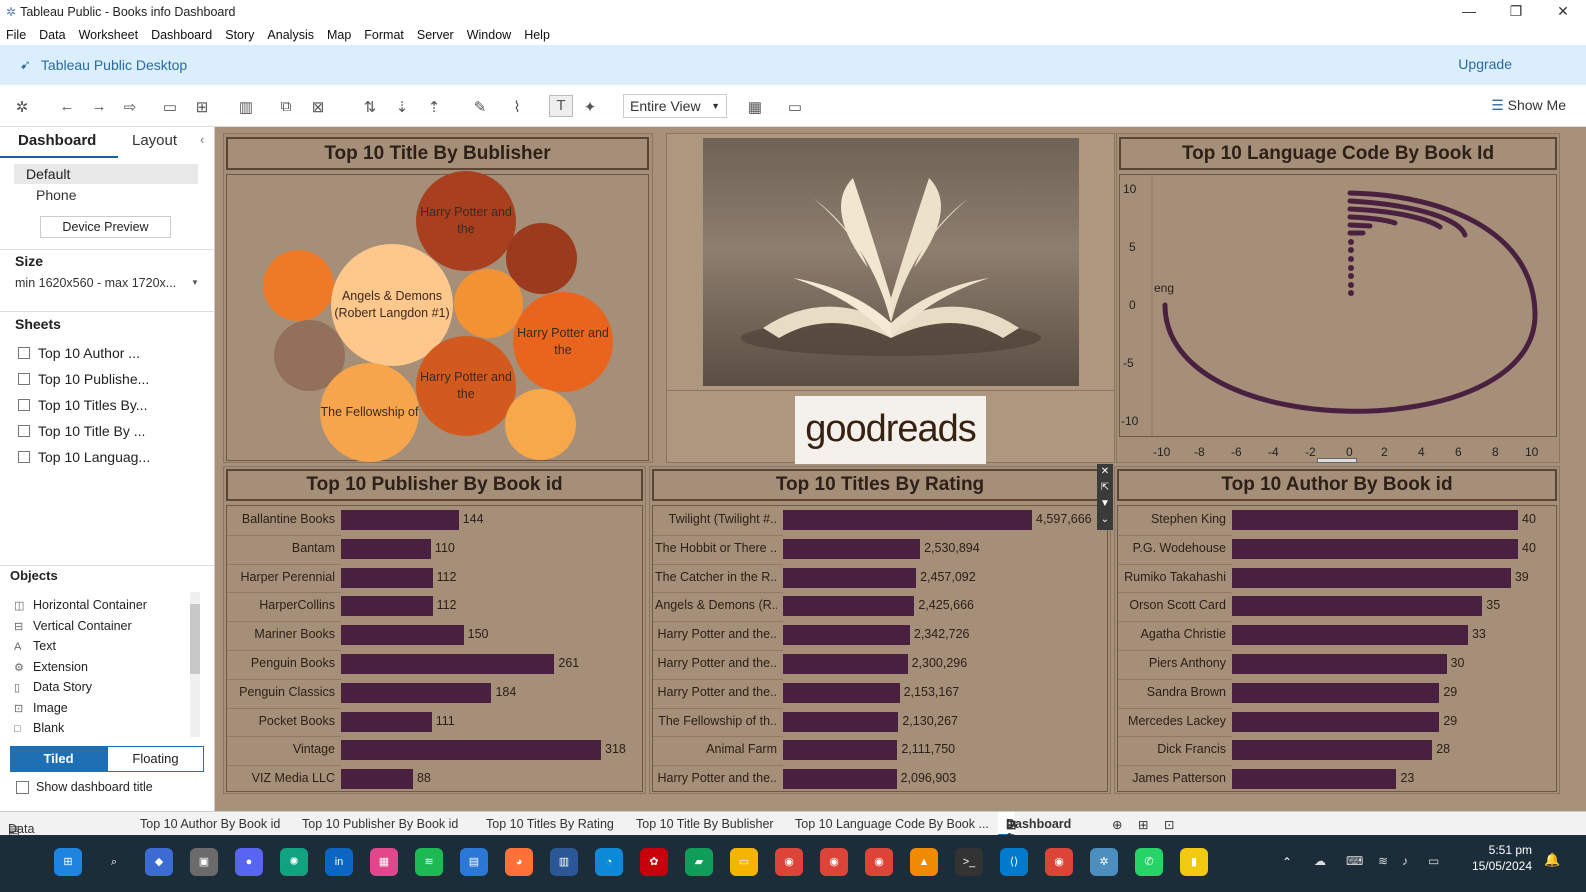 This screenshot has height=892, width=1586. I want to click on huawei-icon: ✿, so click(654, 862).